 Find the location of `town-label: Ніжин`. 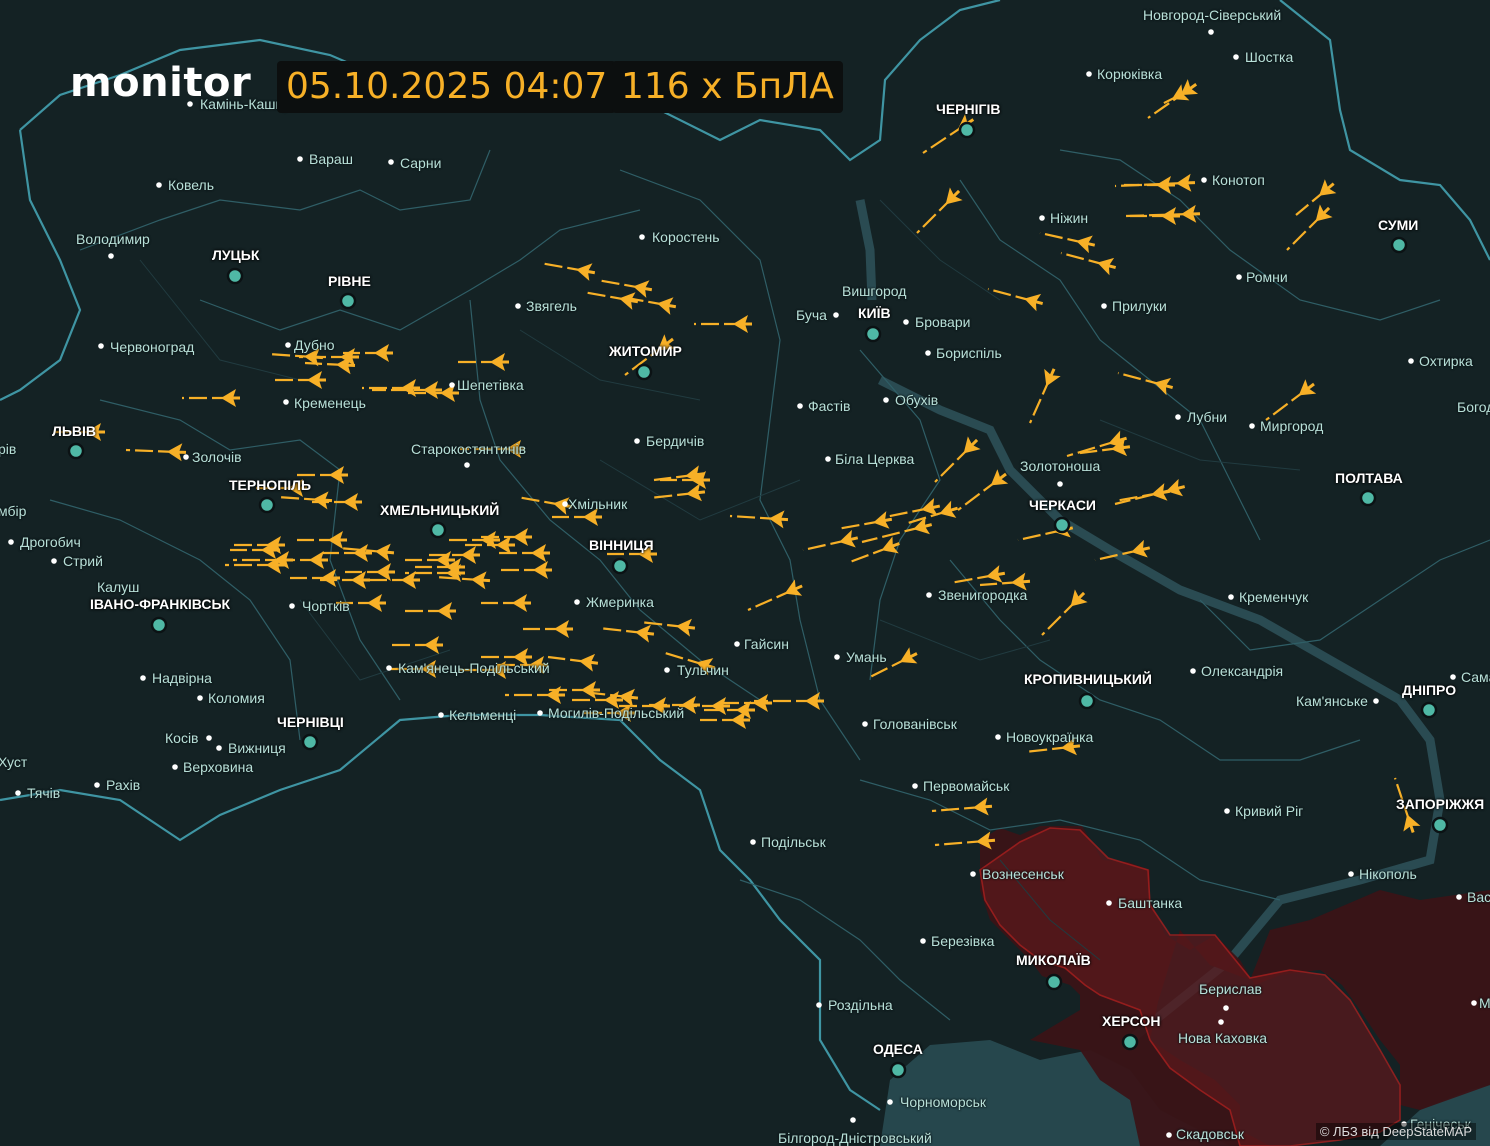

town-label: Ніжин is located at coordinates (1069, 218).